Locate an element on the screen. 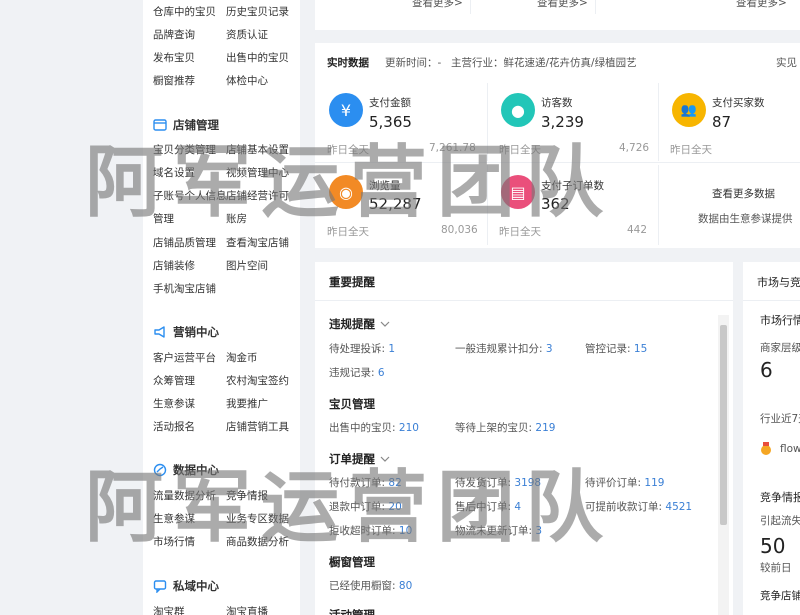  sidebar-link: 历史宝贝记录 is located at coordinates (257, 11).